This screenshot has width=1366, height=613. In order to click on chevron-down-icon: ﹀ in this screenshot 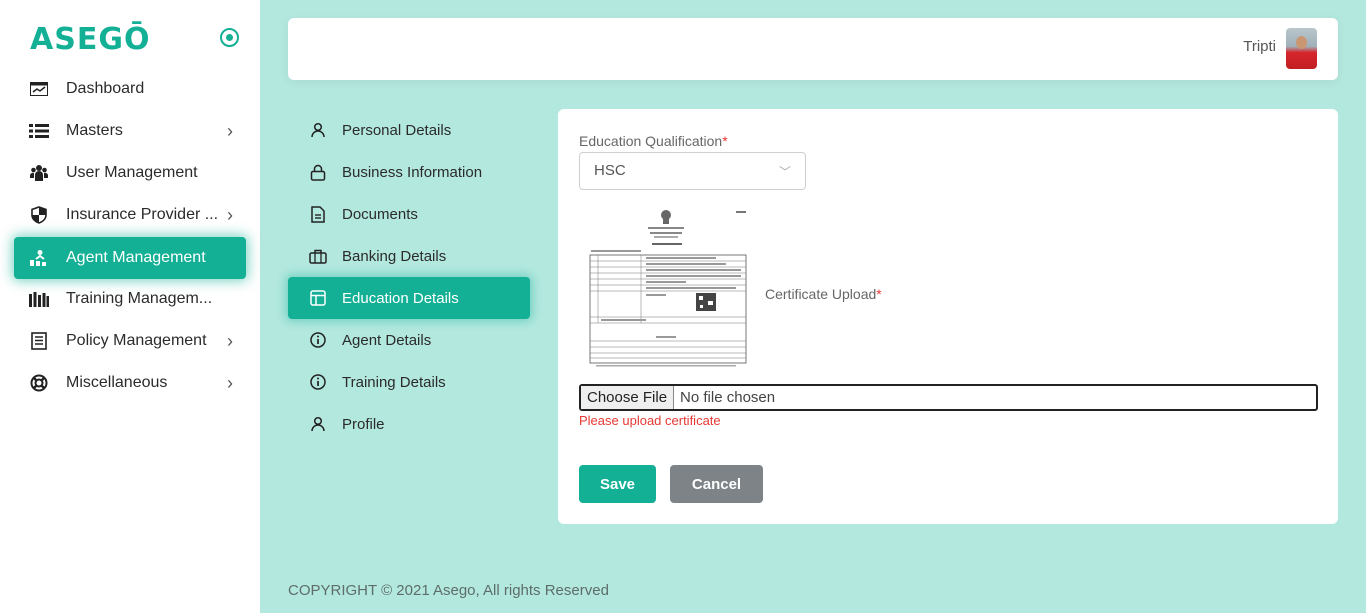, I will do `click(784, 172)`.